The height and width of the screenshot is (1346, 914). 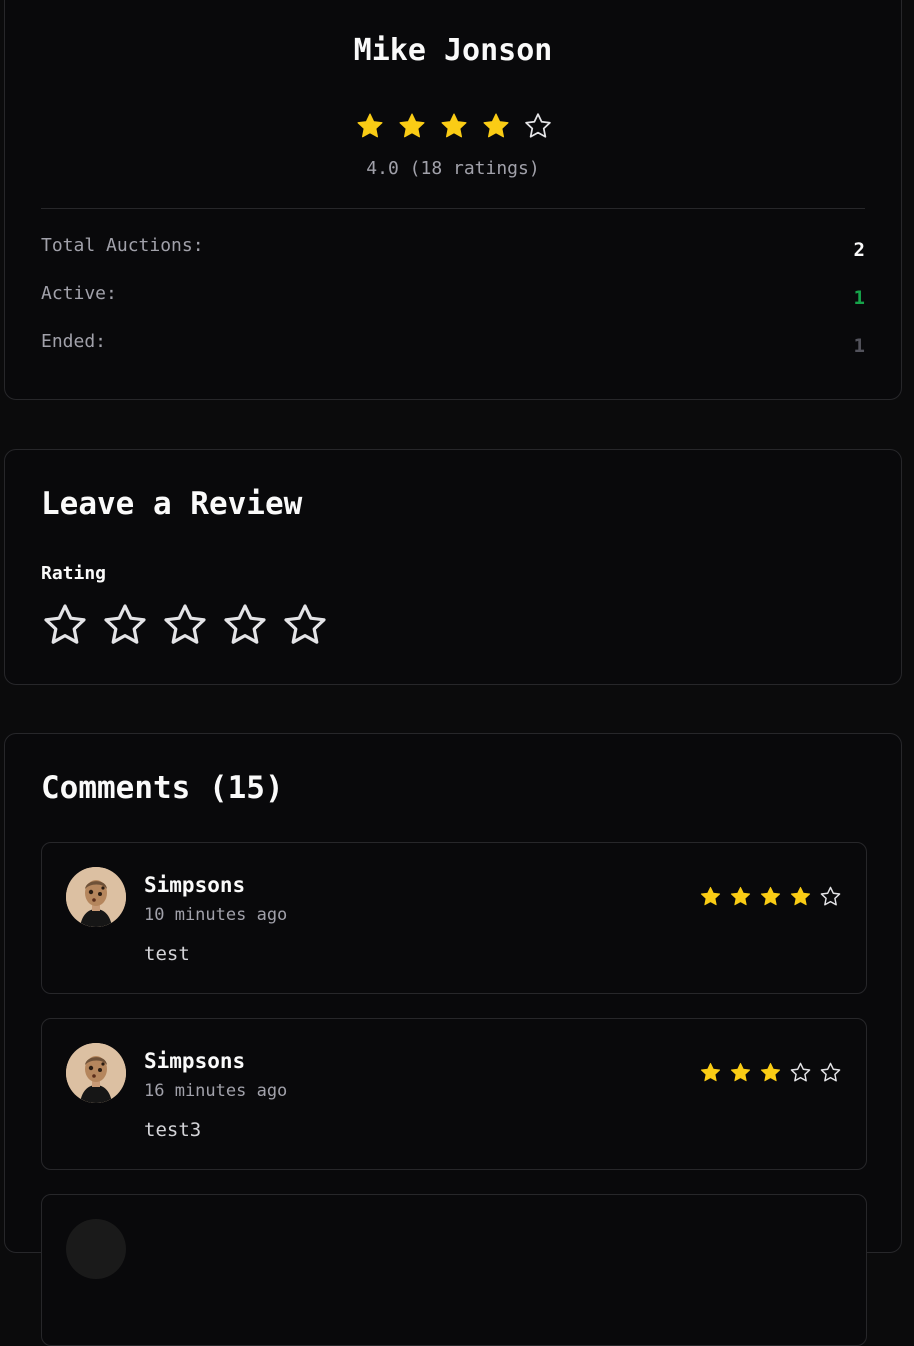 What do you see at coordinates (172, 504) in the screenshot?
I see `review-title: Leave a Review` at bounding box center [172, 504].